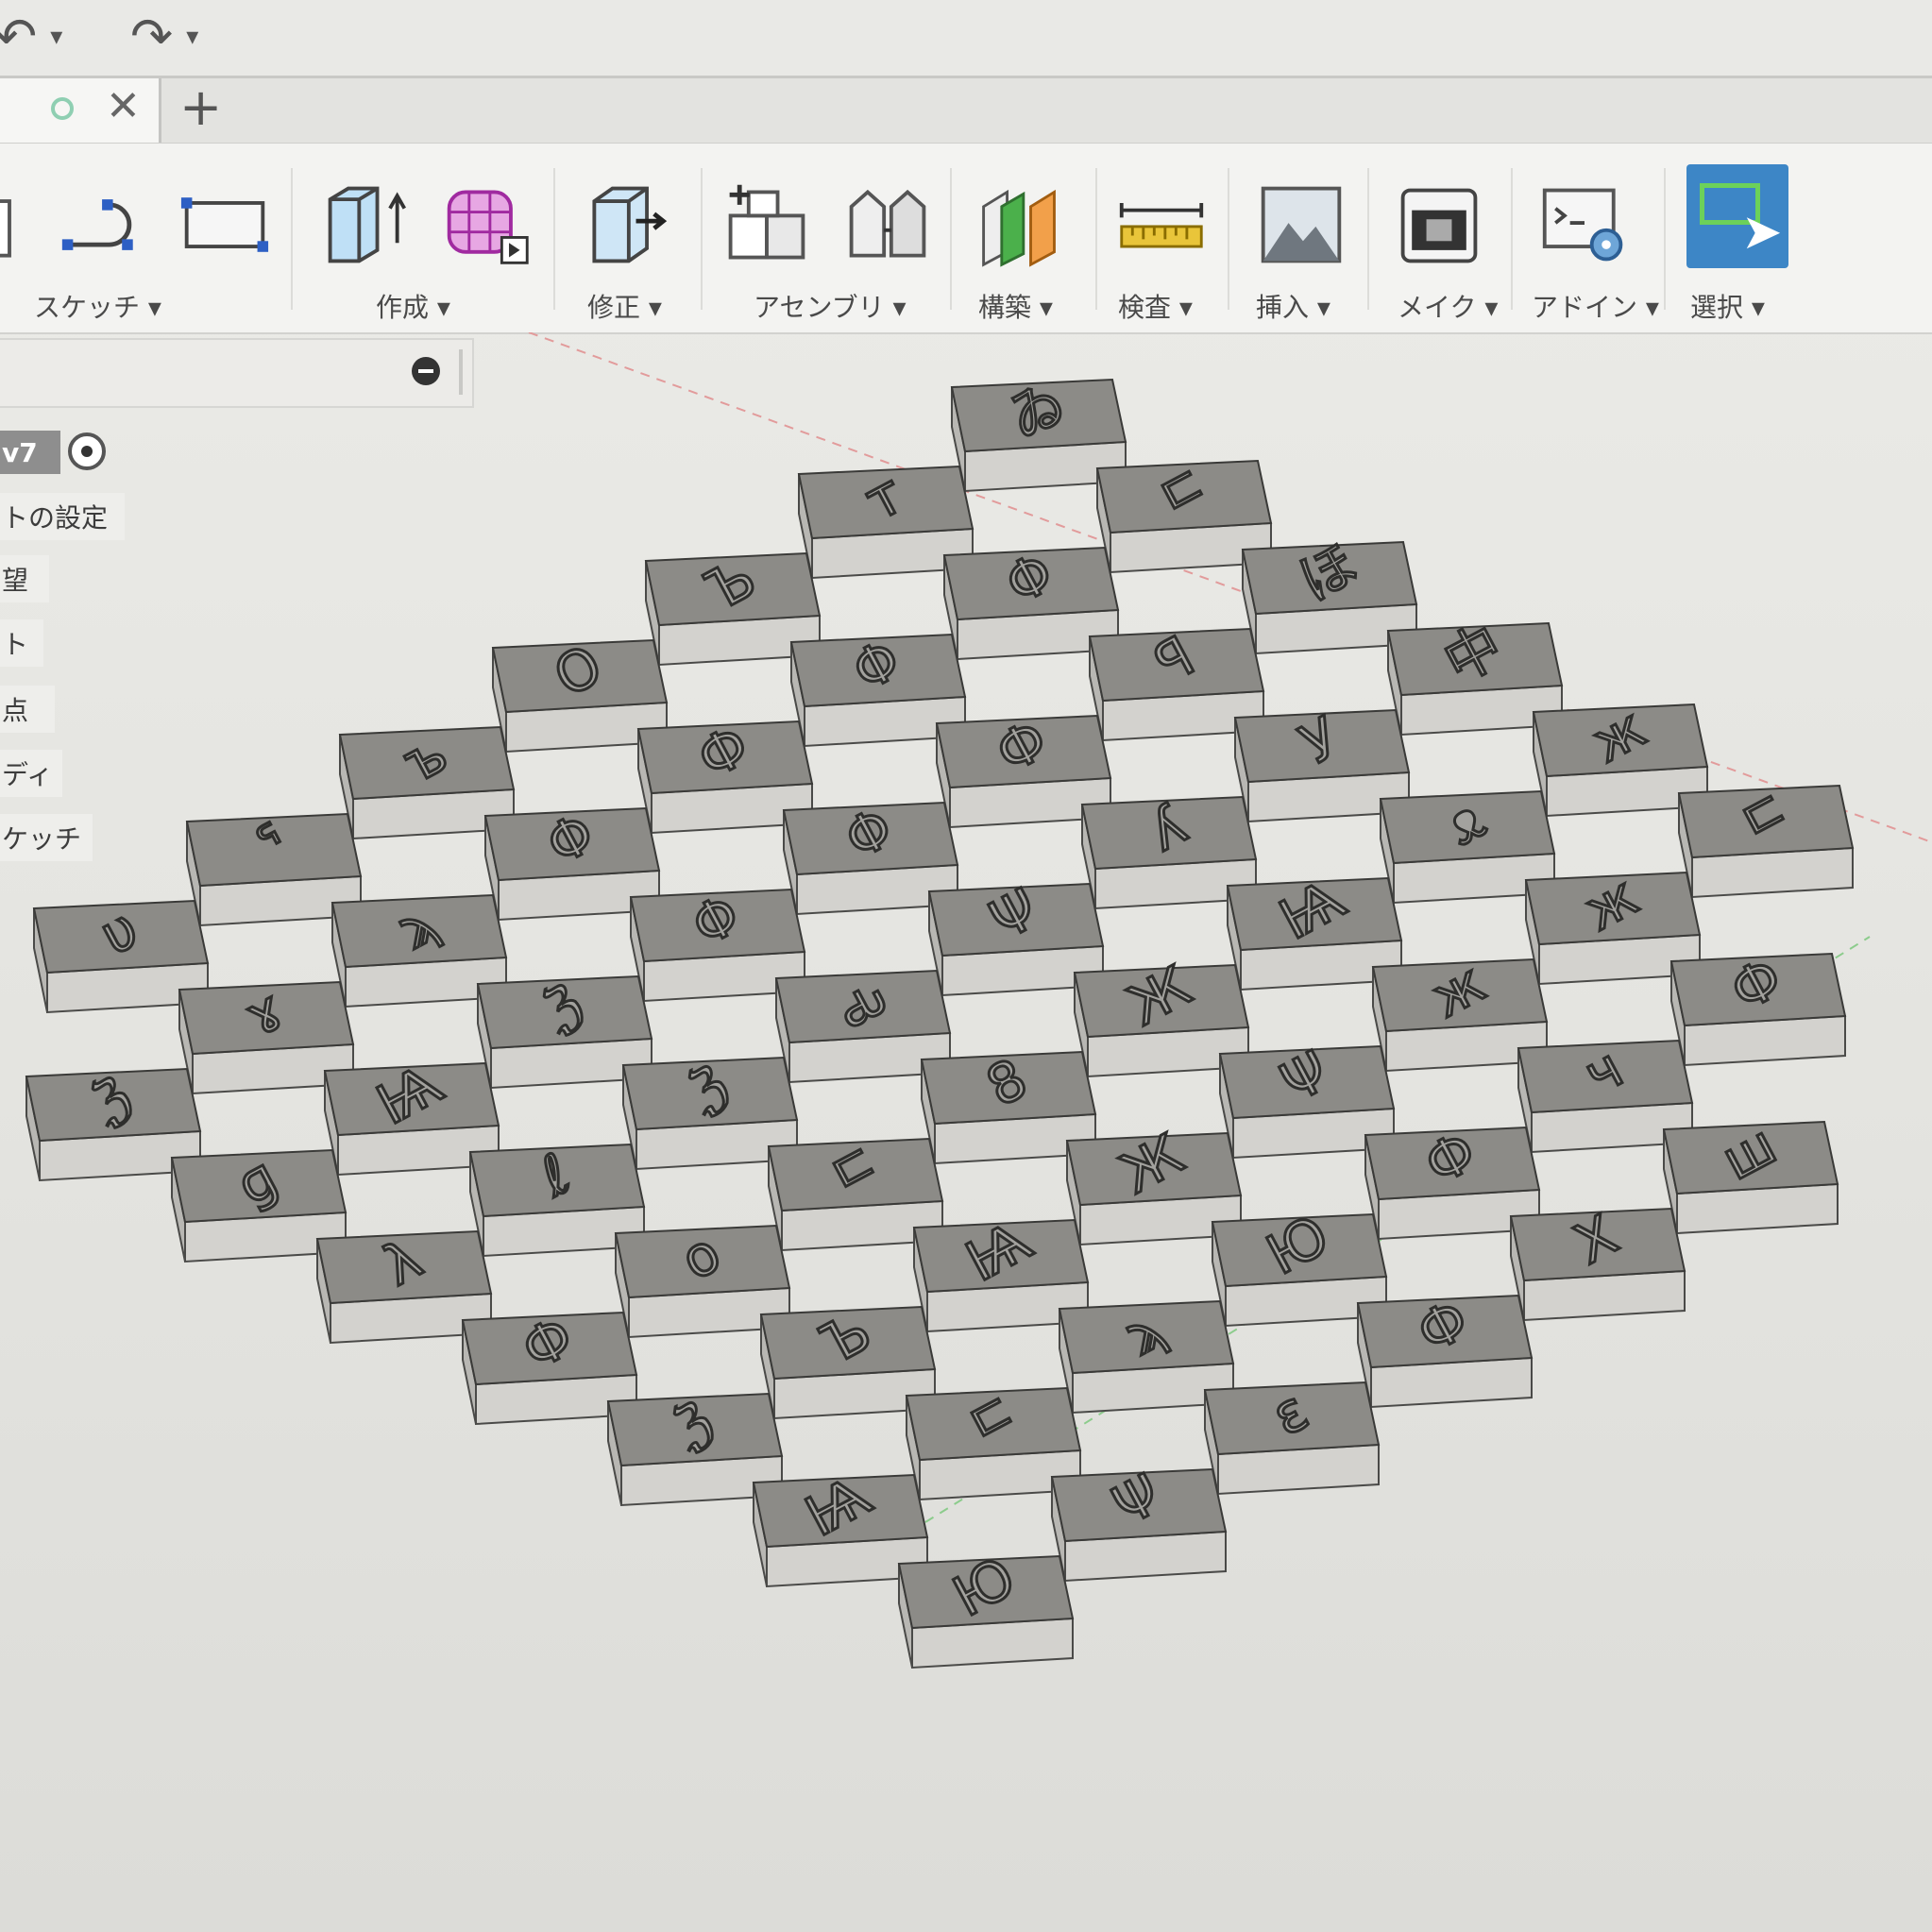 This screenshot has width=1932, height=1932. Describe the element at coordinates (630, 224) in the screenshot. I see `press-pull-icon` at that location.